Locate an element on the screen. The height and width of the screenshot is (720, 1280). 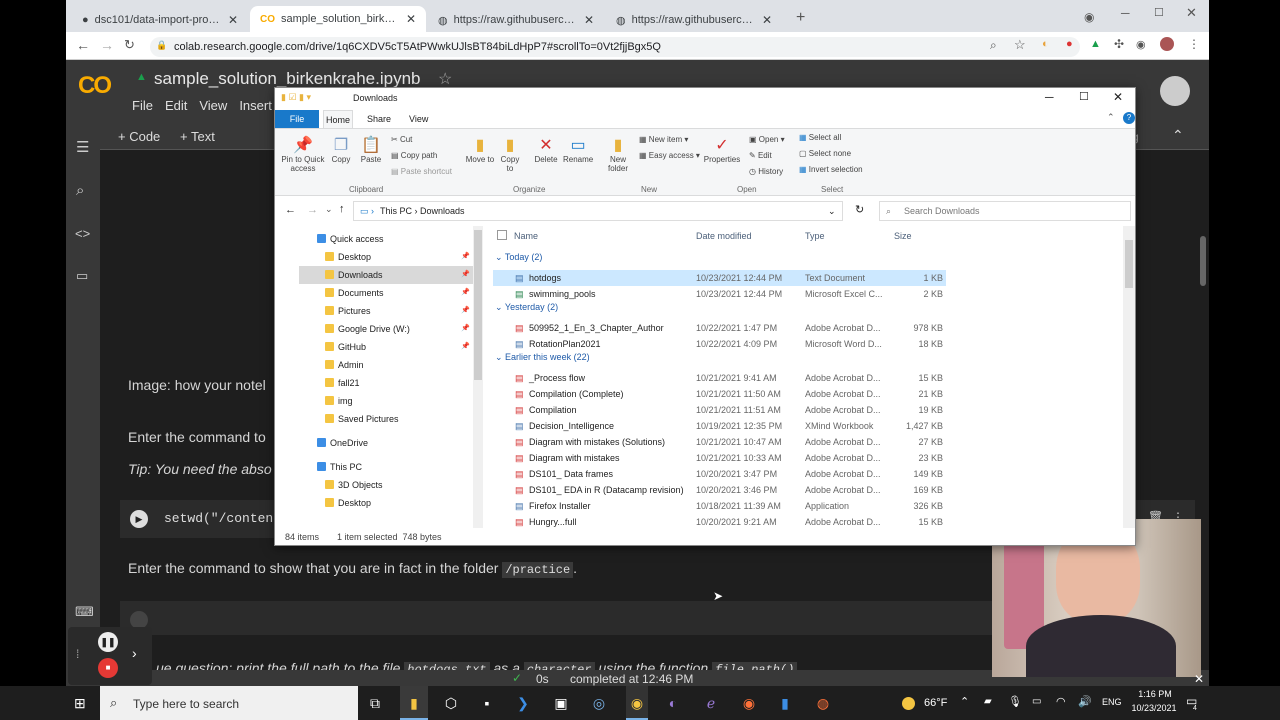
settings-icon: ⬡ is located at coordinates (451, 703).